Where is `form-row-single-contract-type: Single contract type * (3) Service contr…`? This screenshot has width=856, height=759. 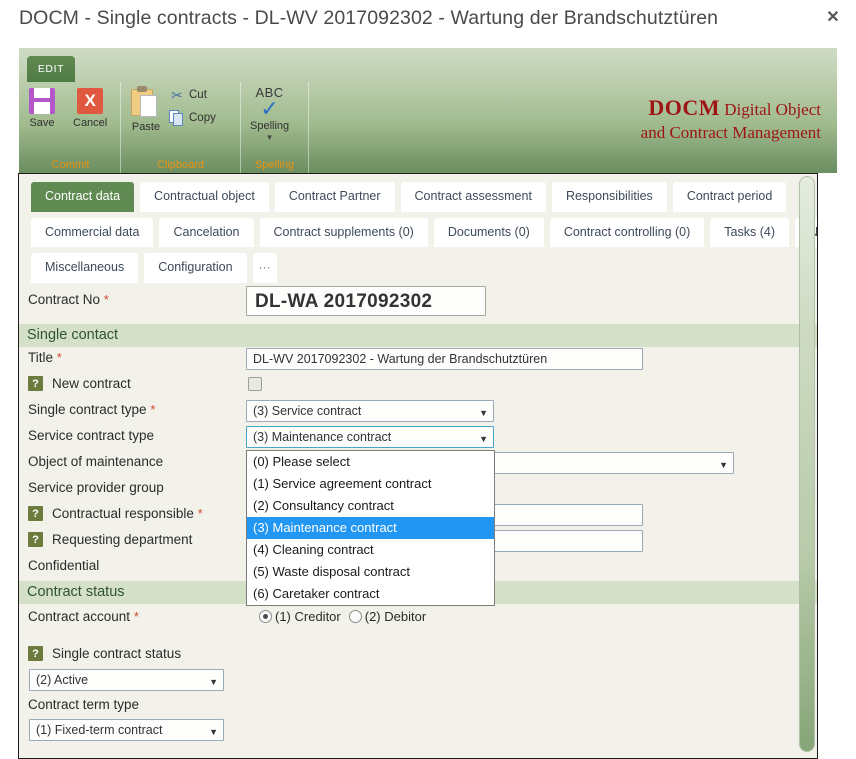 form-row-single-contract-type: Single contract type * (3) Service contr… is located at coordinates (418, 412).